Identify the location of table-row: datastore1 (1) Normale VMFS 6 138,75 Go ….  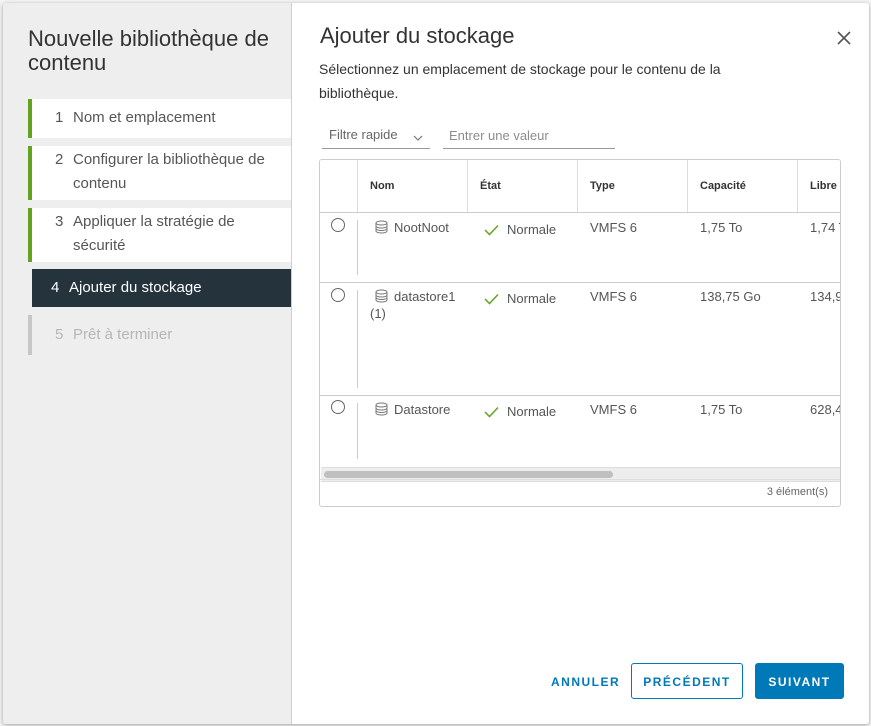
(580, 339).